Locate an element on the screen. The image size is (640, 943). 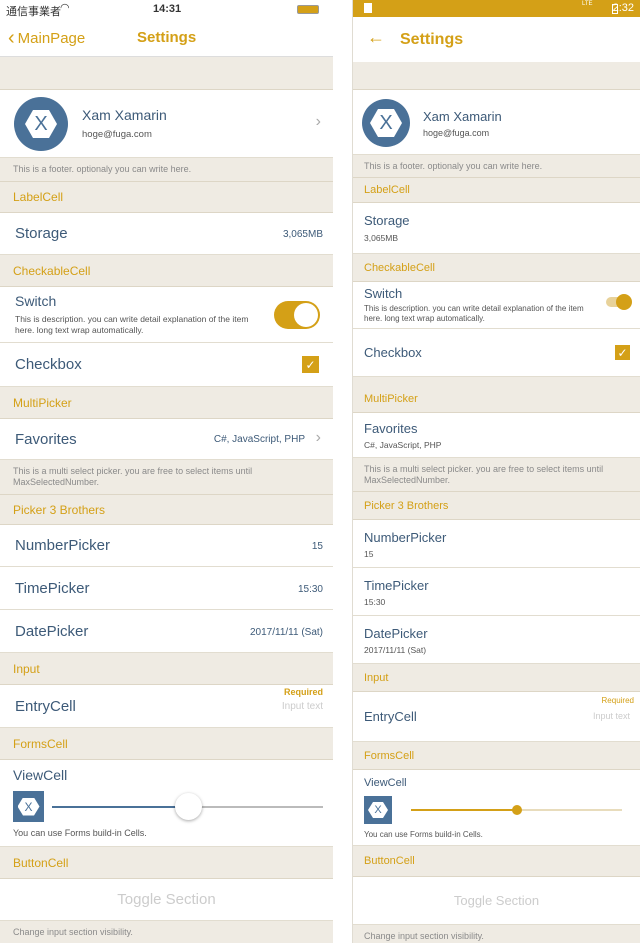
datepicker-value: 2017/11/11 (Sat) is located at coordinates (395, 650).